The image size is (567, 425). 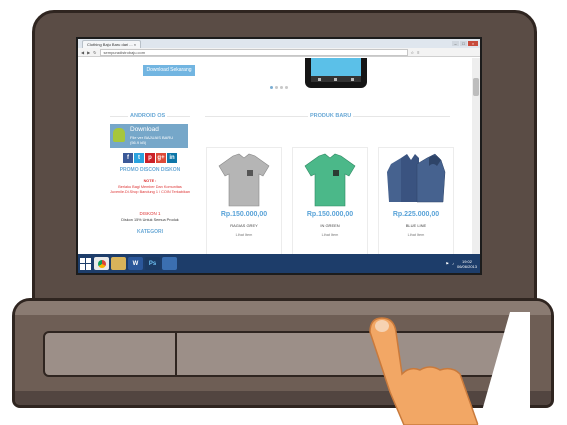 I want to click on download-size: (56.9 kB), so click(x=138, y=142).